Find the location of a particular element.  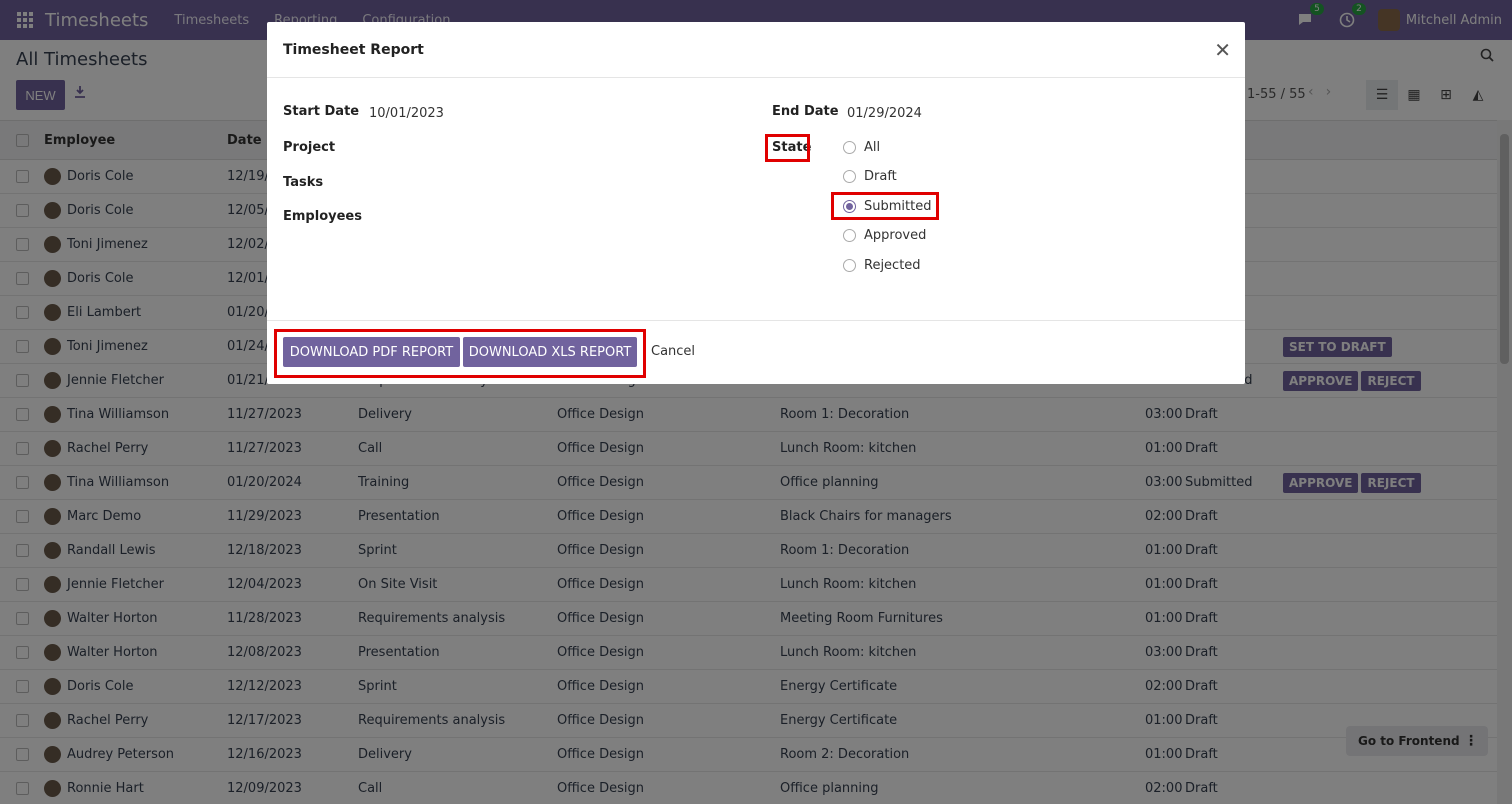

state-label-highlight is located at coordinates (787, 148).